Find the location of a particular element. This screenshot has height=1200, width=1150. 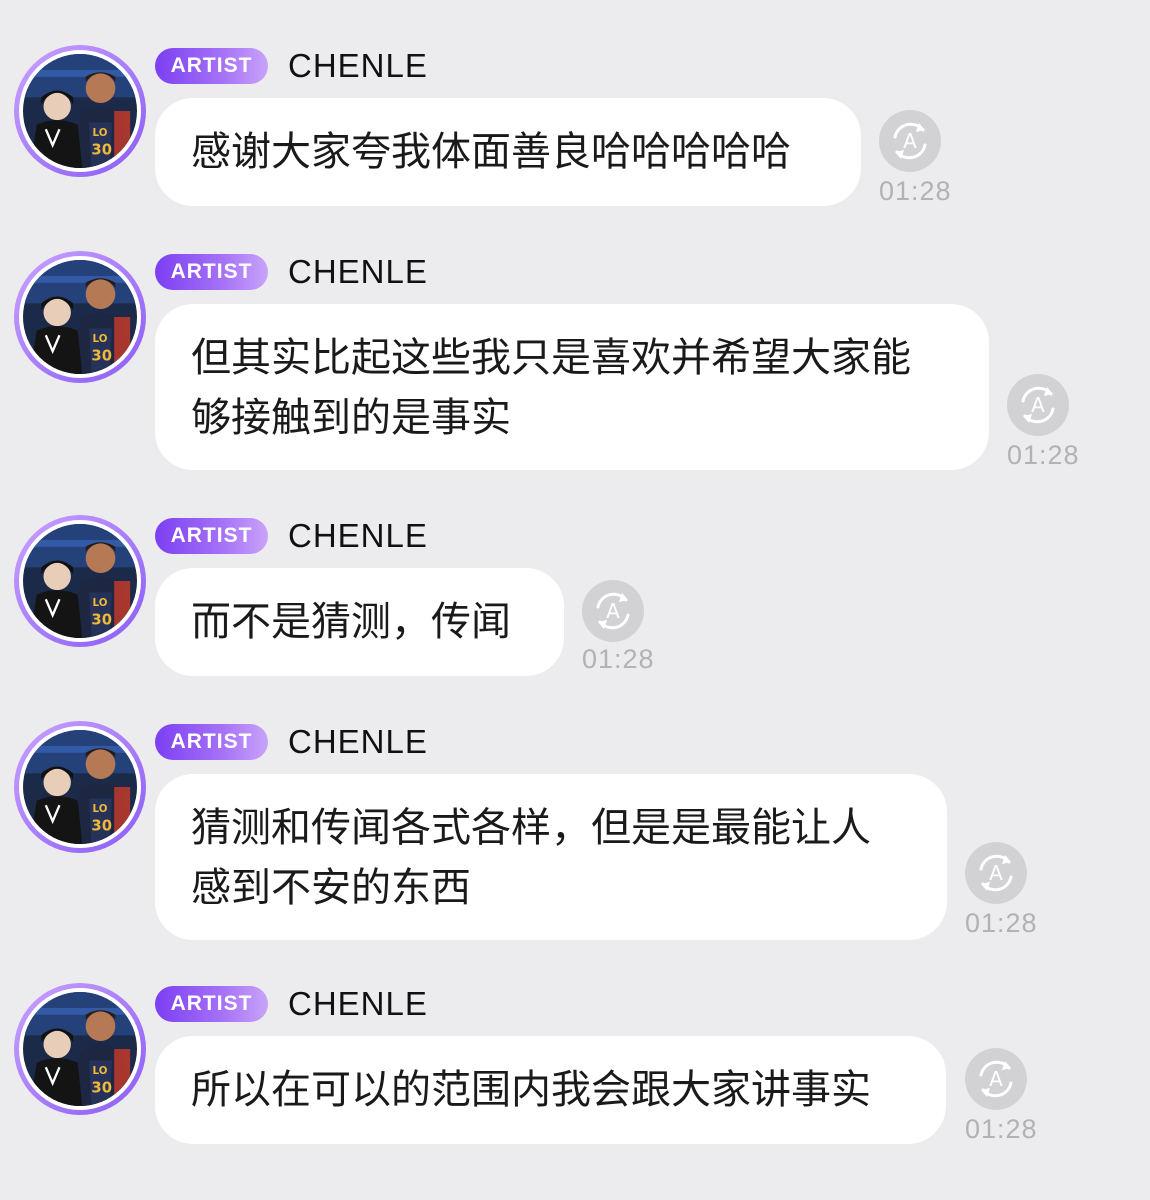

message-text-line: 但其实比起这些我只是喜欢并希望大家能 is located at coordinates (551, 358).